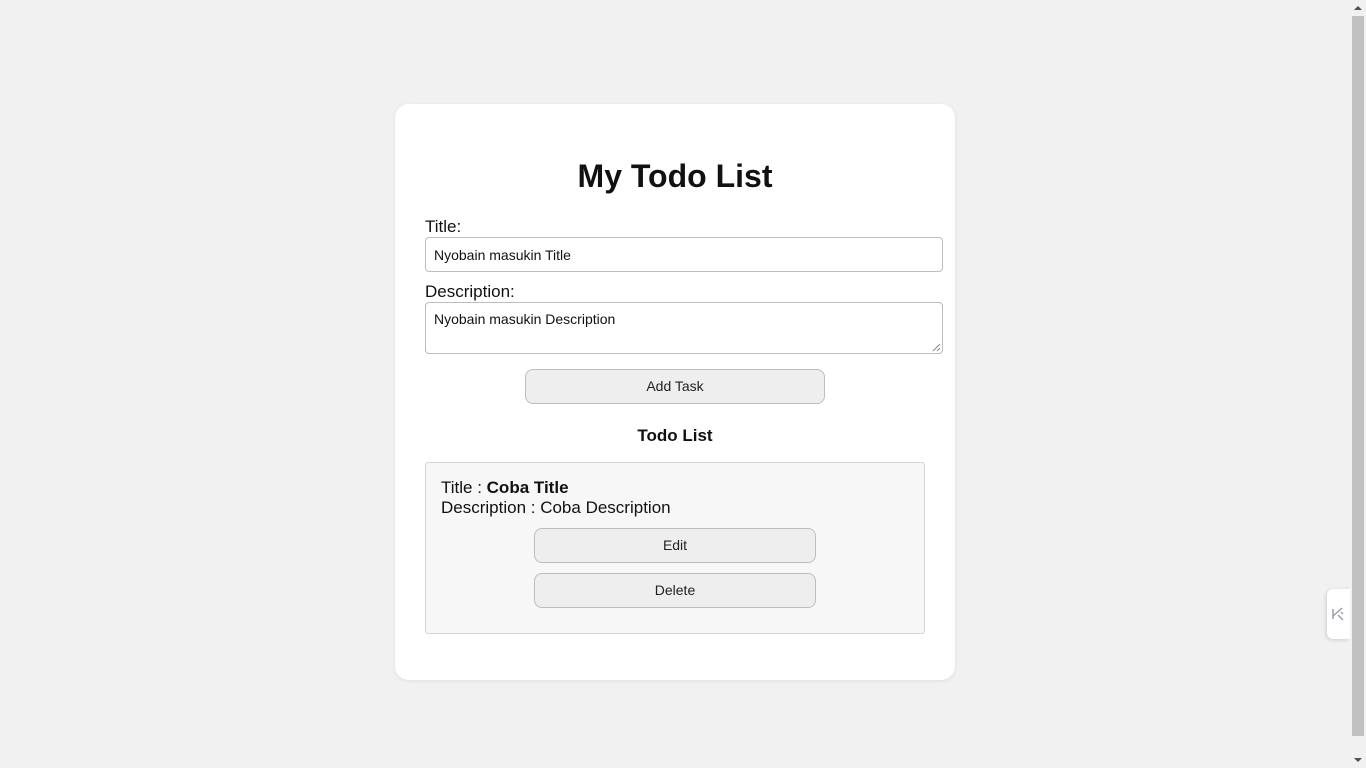  Describe the element at coordinates (675, 435) in the screenshot. I see `todo-list-heading: Todo List` at that location.